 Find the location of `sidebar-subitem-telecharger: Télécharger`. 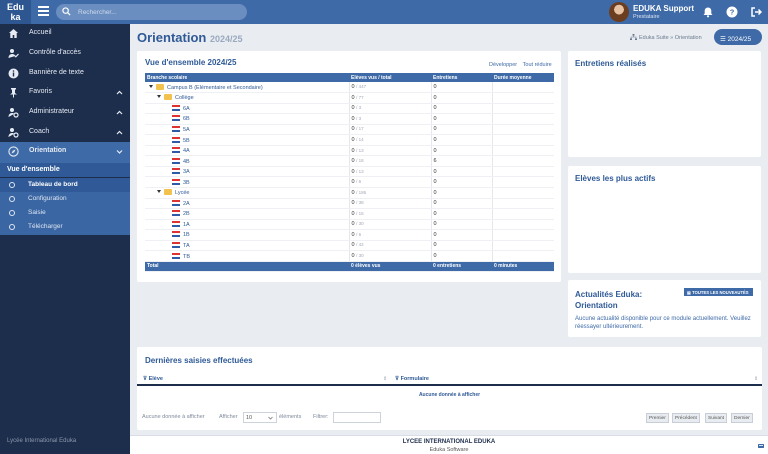

sidebar-subitem-telecharger: Télécharger is located at coordinates (65, 227).